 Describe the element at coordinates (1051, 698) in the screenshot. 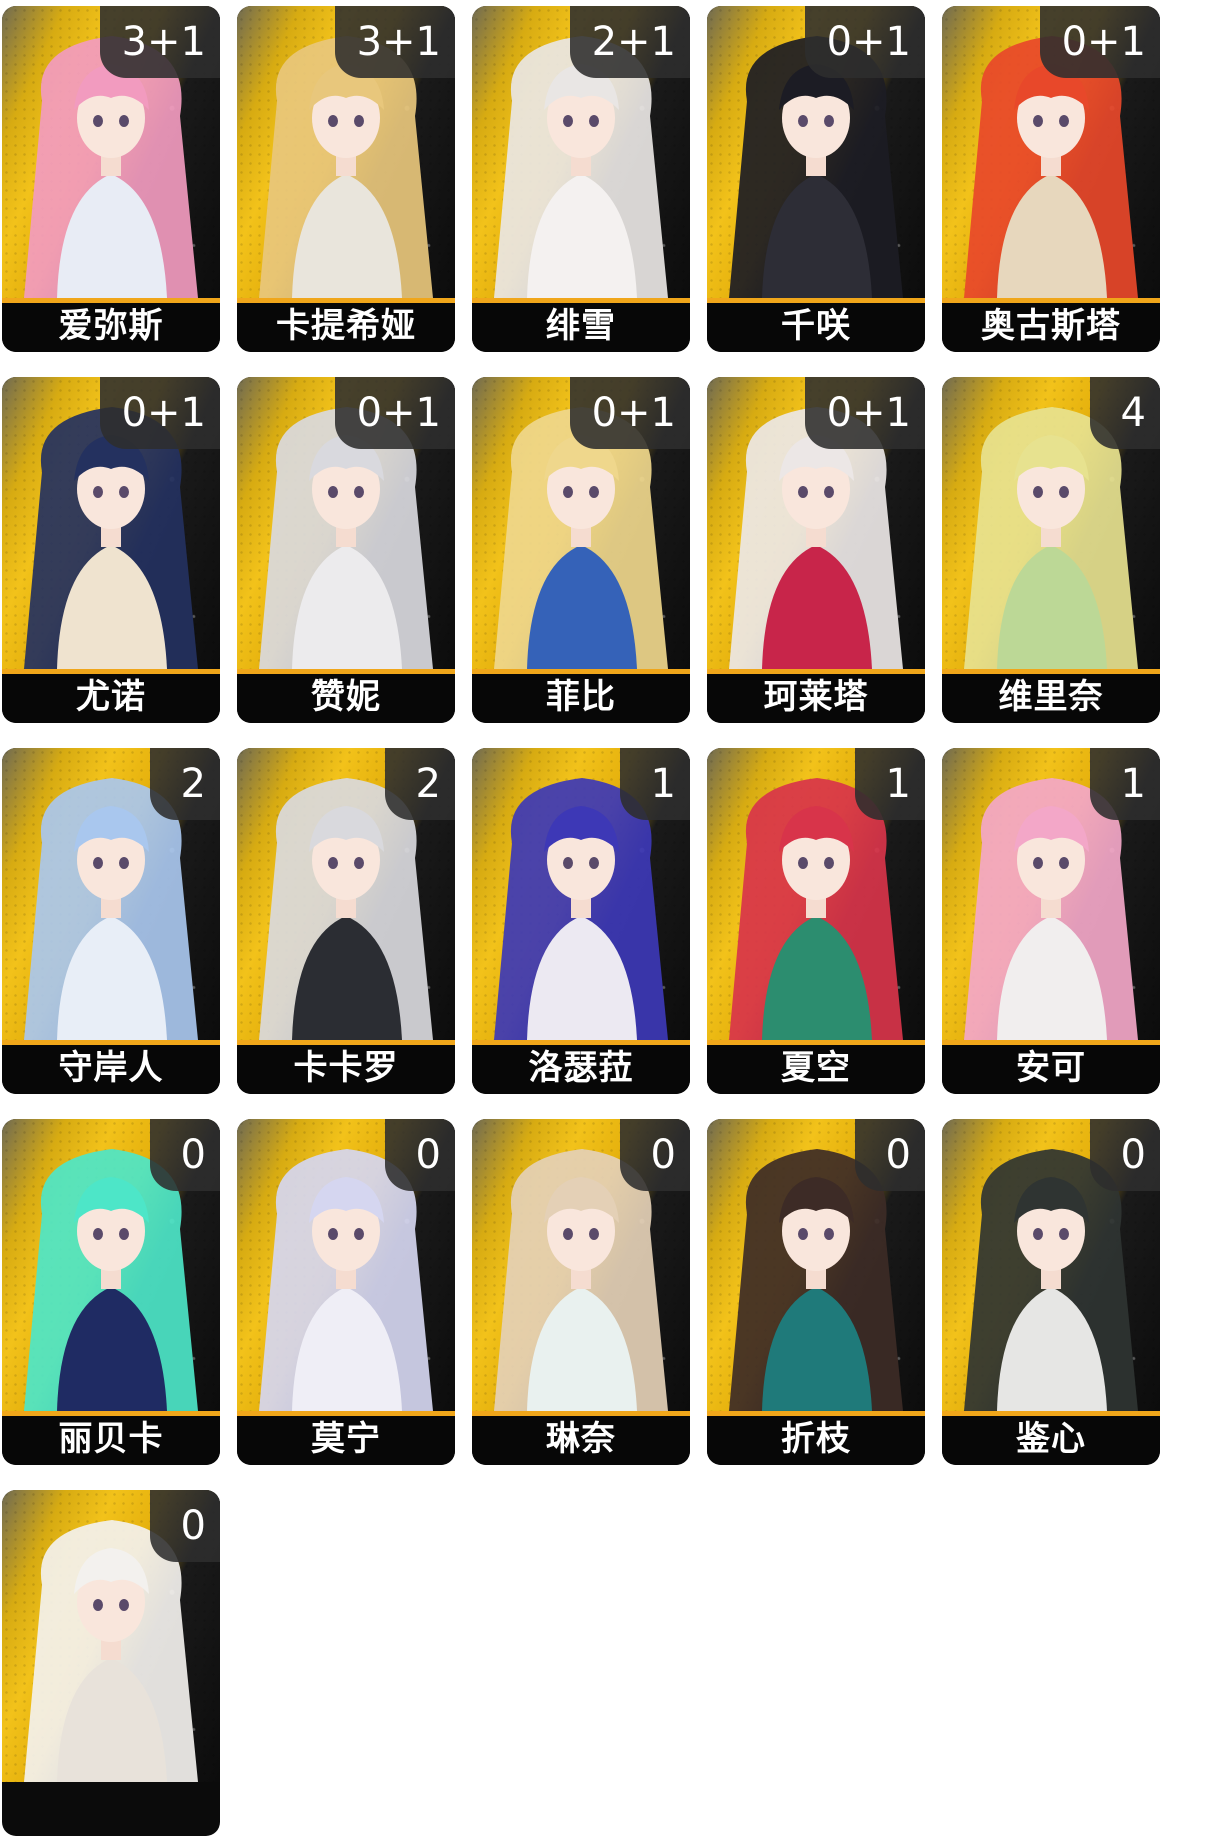

I see `character-name: 维里奈` at that location.